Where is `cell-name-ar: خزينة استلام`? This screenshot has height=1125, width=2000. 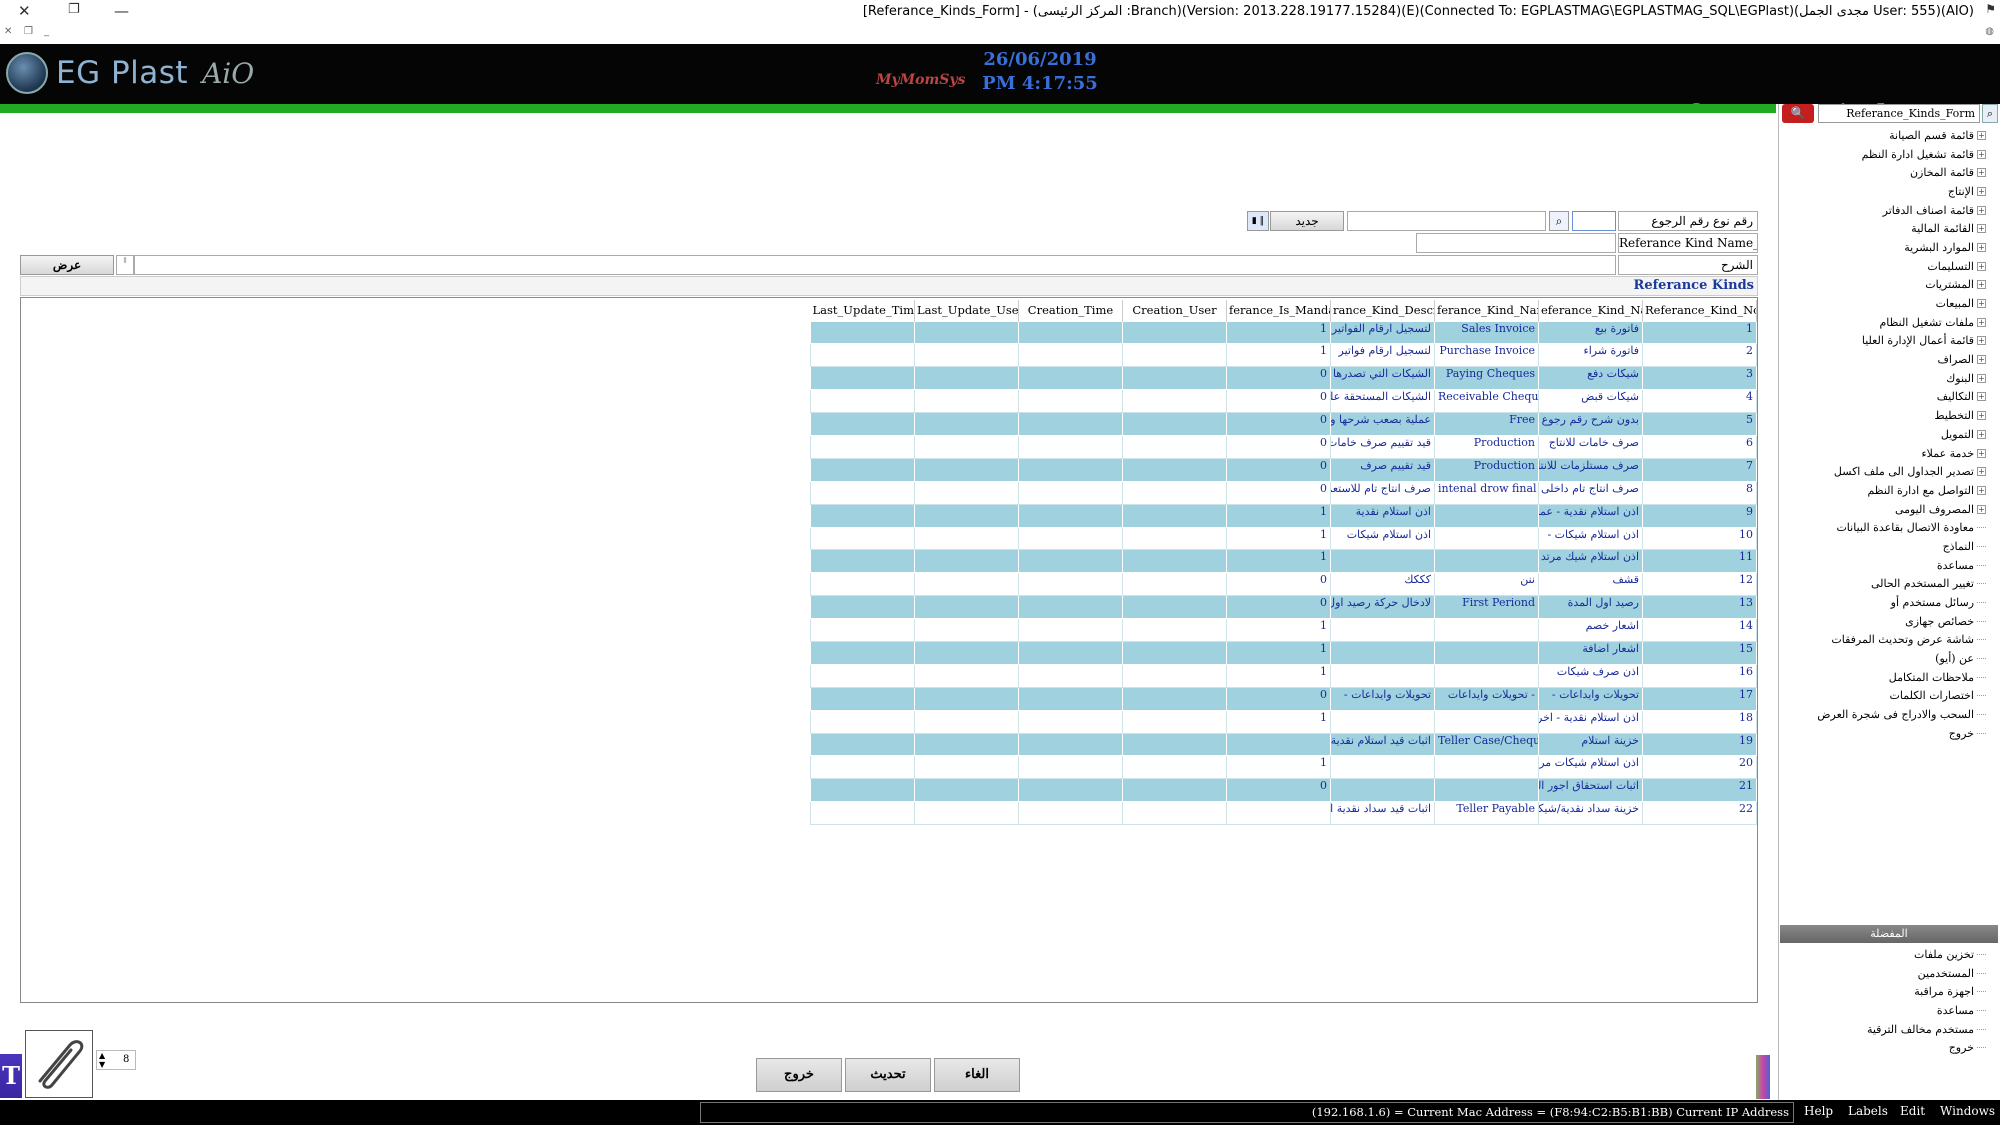 cell-name-ar: خزينة استلام is located at coordinates (1590, 744).